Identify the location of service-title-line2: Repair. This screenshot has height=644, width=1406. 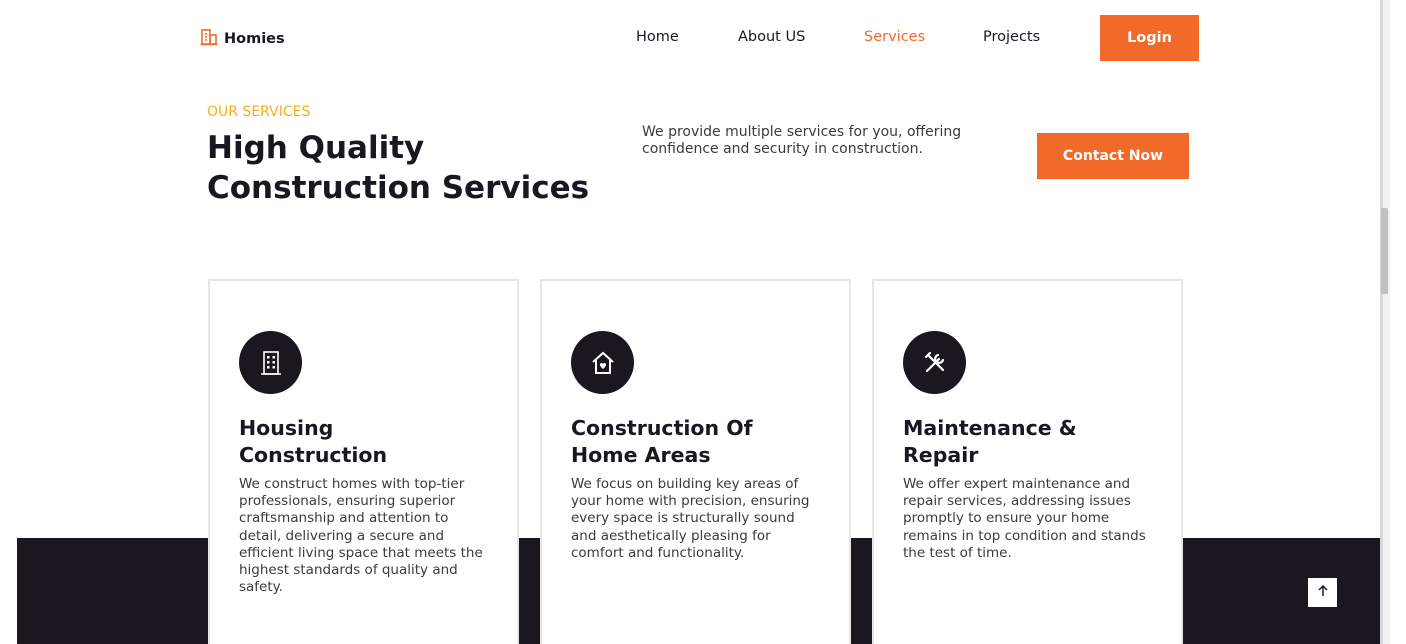
(941, 455).